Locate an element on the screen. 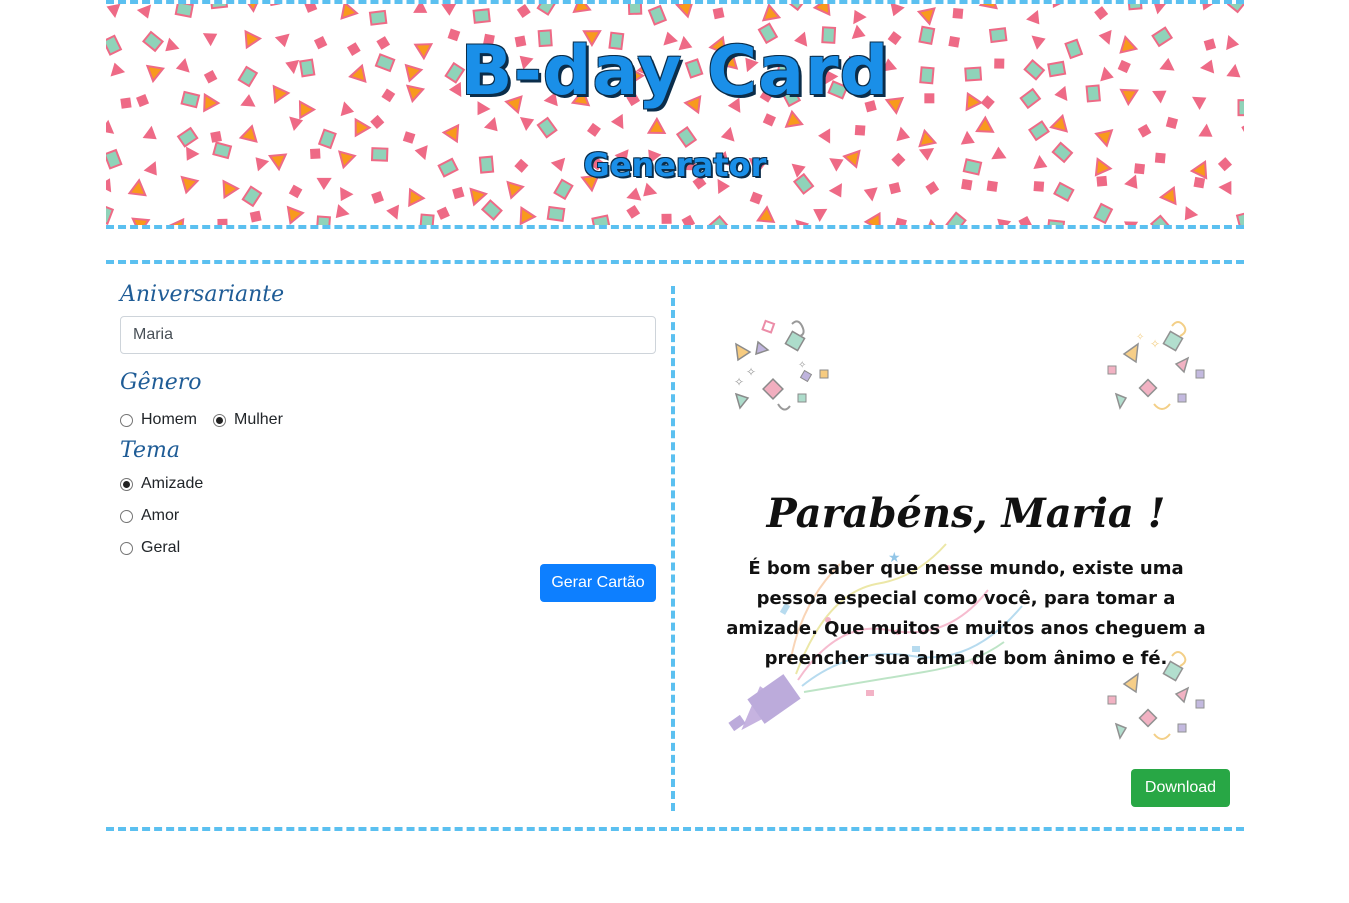 This screenshot has width=1349, height=903. app-subtitle: Generator is located at coordinates (675, 165).